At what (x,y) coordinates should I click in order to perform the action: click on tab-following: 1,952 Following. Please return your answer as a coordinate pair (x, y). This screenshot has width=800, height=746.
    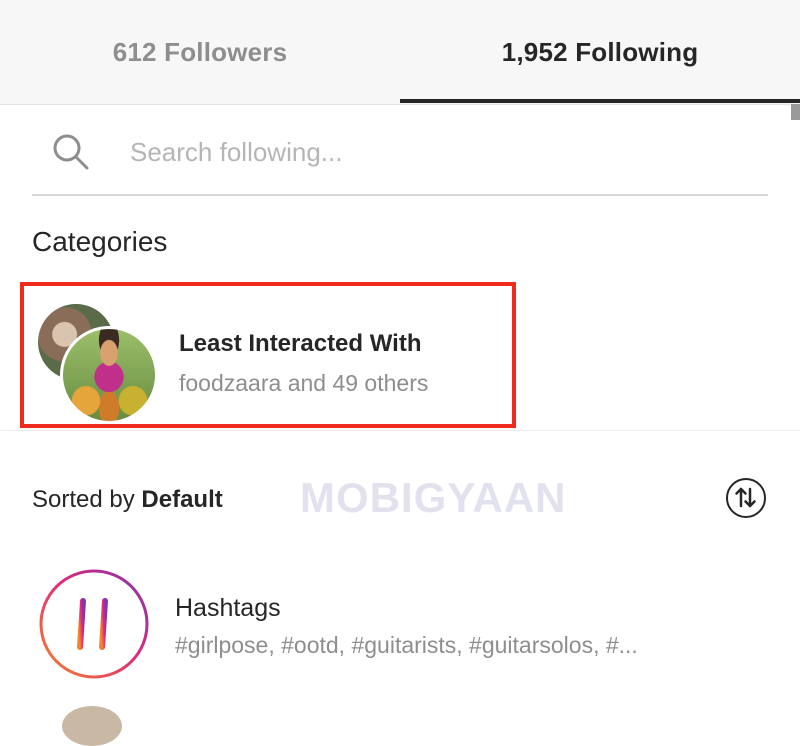
    Looking at the image, I should click on (600, 52).